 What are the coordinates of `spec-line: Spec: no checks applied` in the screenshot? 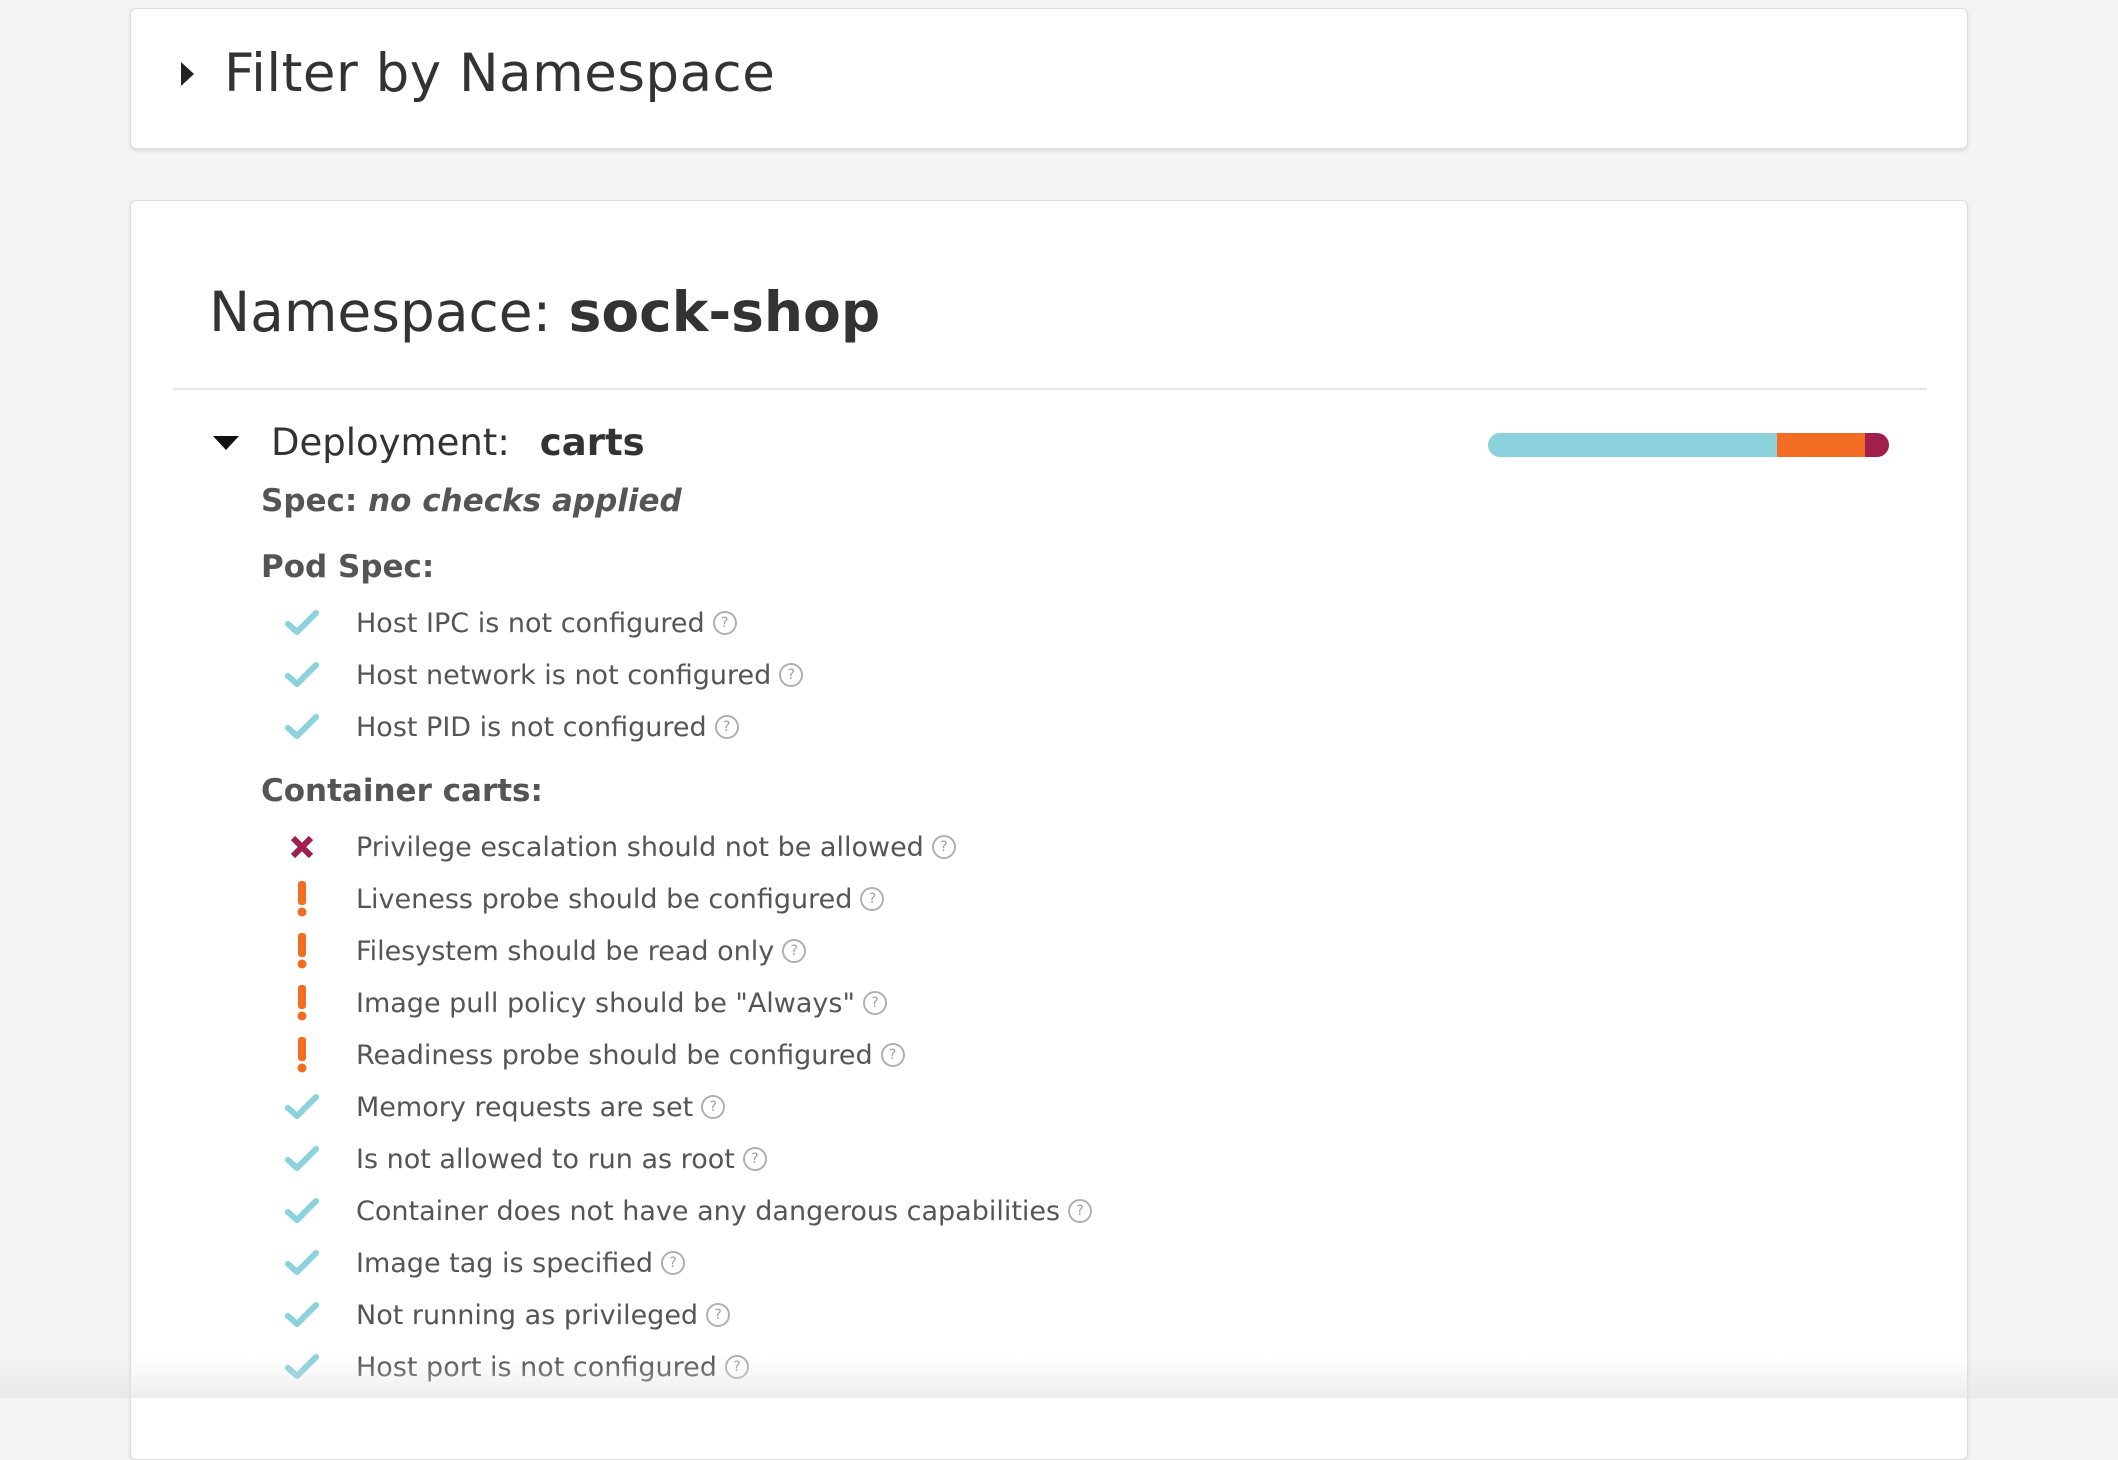 It's located at (471, 501).